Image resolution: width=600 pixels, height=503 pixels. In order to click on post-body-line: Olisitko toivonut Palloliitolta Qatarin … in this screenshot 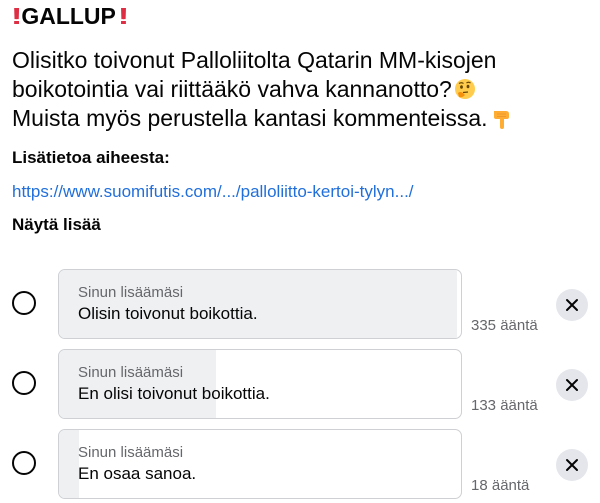, I will do `click(254, 60)`.